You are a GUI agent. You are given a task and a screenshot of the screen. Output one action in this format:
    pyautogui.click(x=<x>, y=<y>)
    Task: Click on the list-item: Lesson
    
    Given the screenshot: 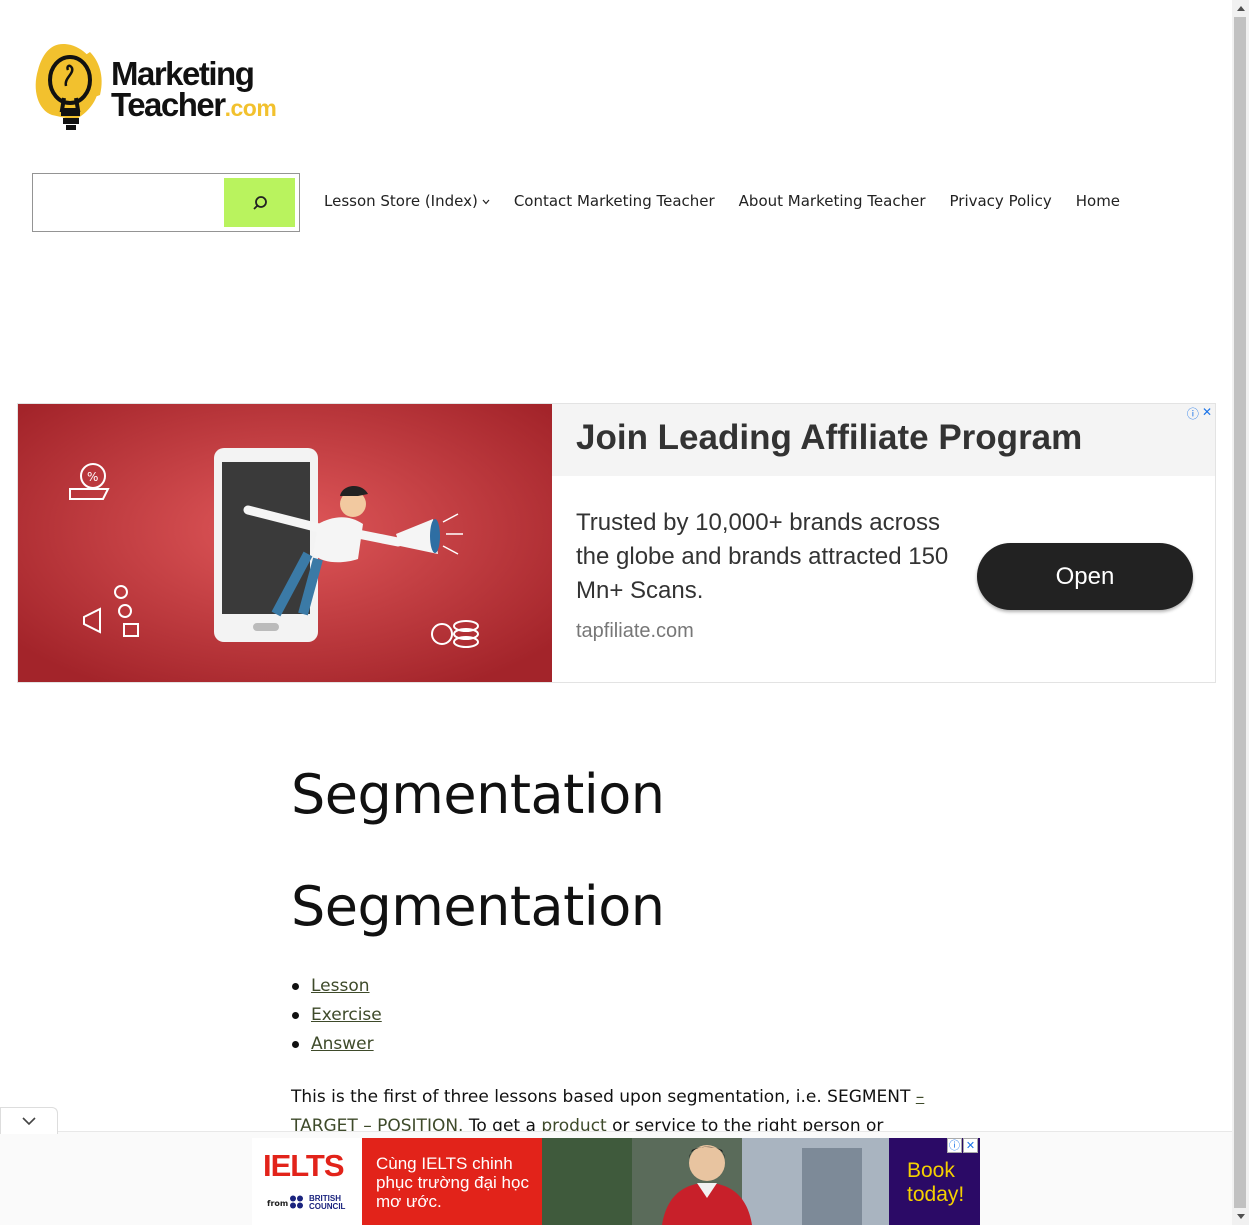 What is the action you would take?
    pyautogui.click(x=616, y=986)
    